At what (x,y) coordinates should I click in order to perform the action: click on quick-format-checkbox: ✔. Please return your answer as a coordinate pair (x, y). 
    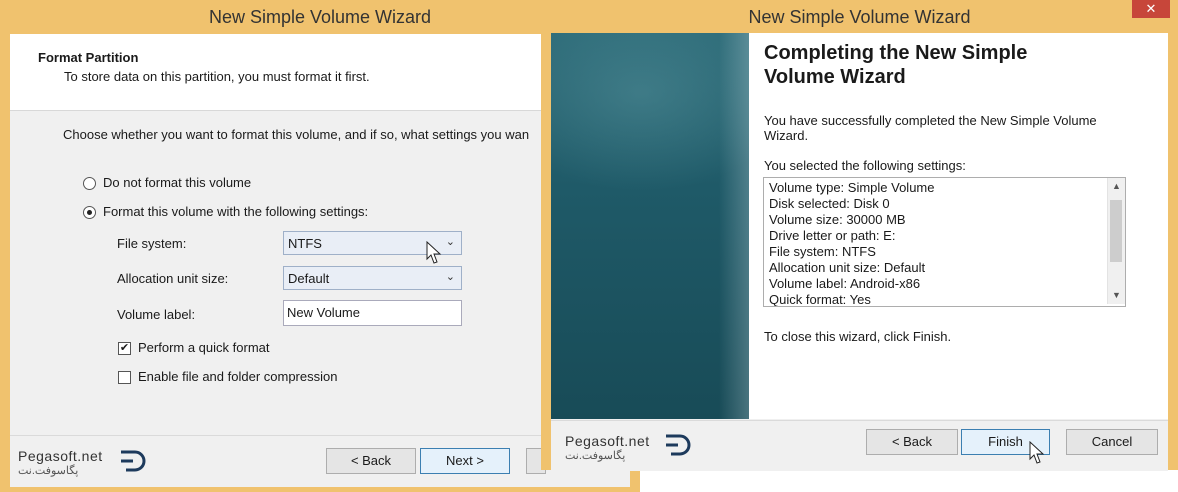
    Looking at the image, I should click on (124, 348).